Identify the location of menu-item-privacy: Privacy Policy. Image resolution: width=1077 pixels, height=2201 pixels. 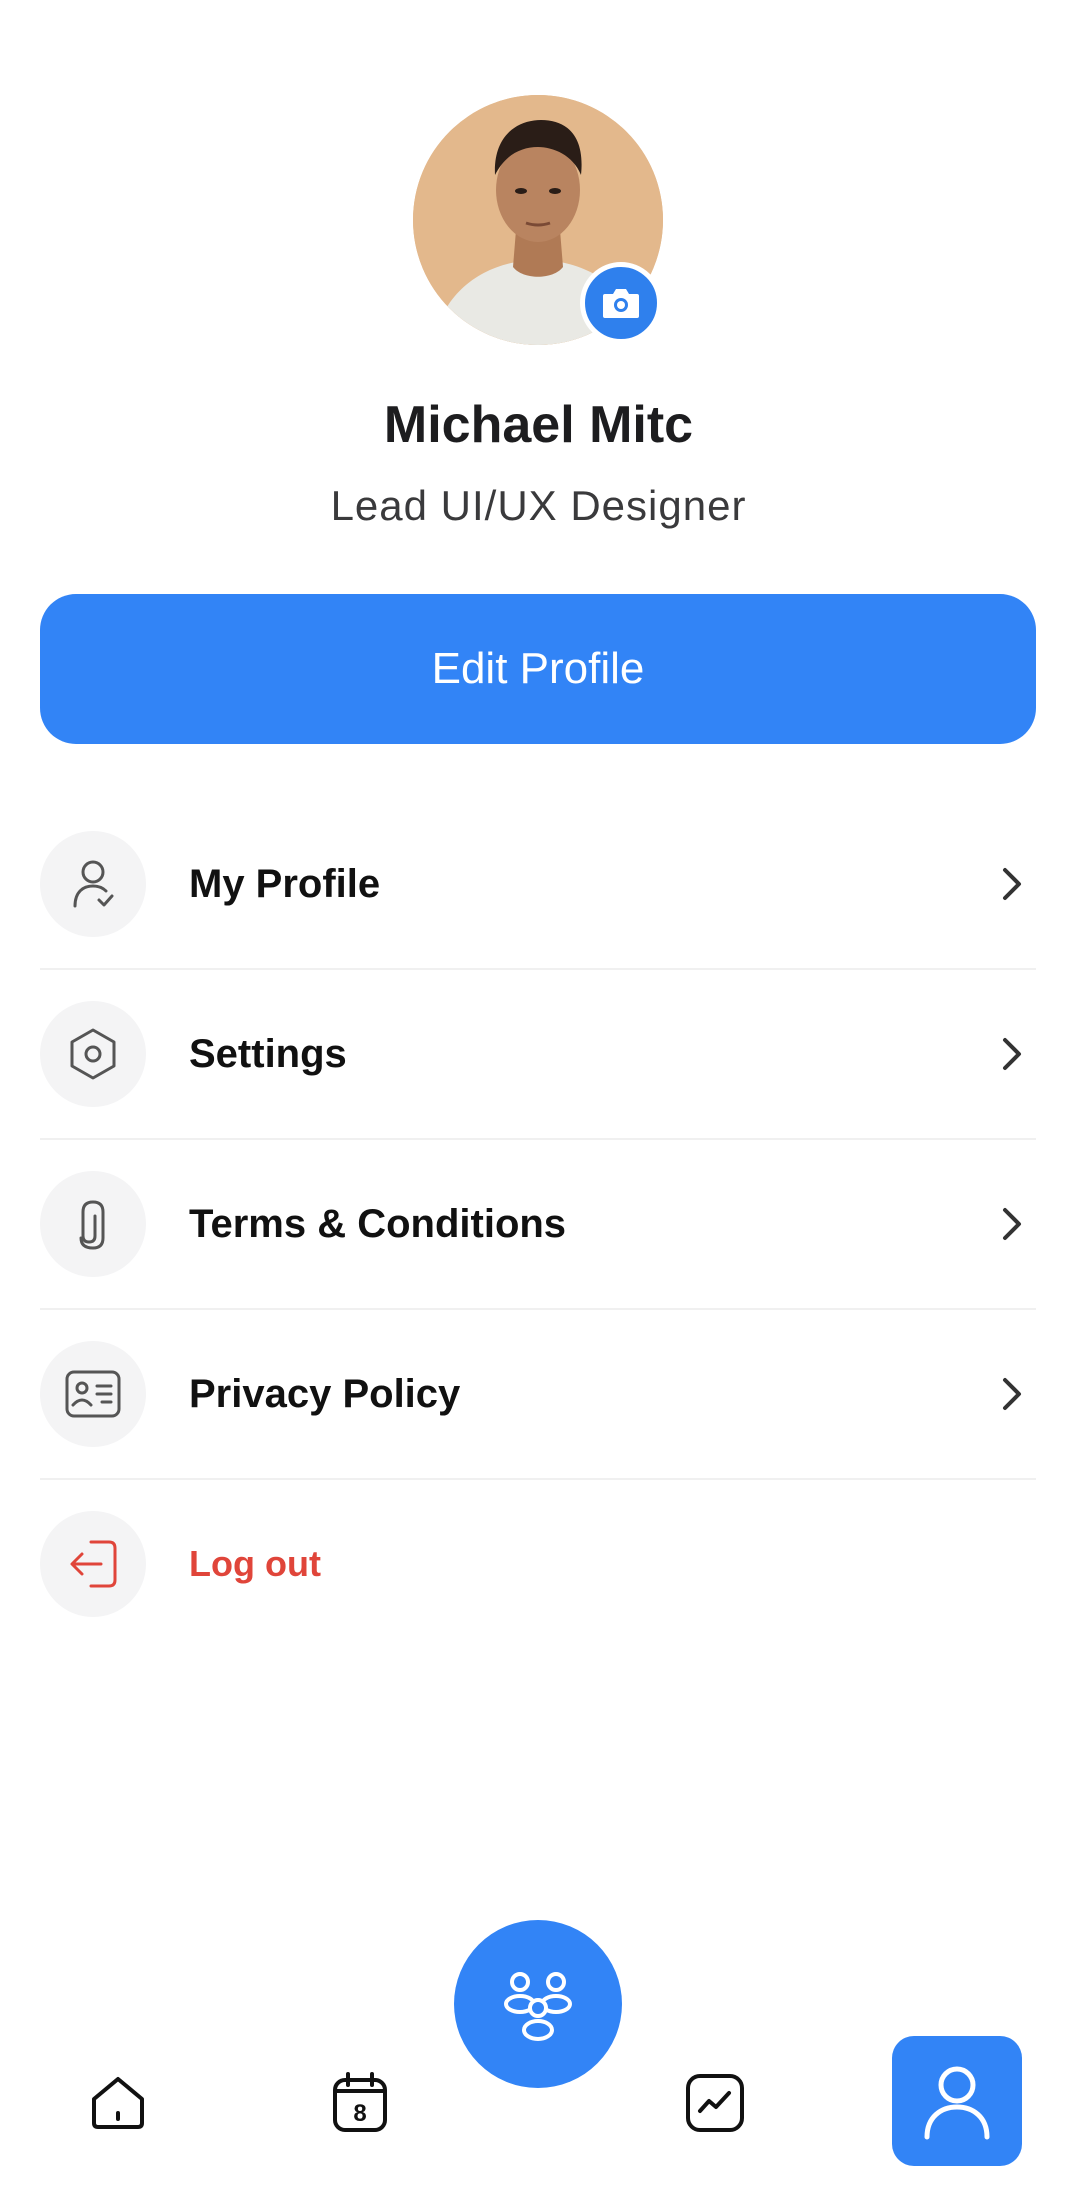
(538, 1395).